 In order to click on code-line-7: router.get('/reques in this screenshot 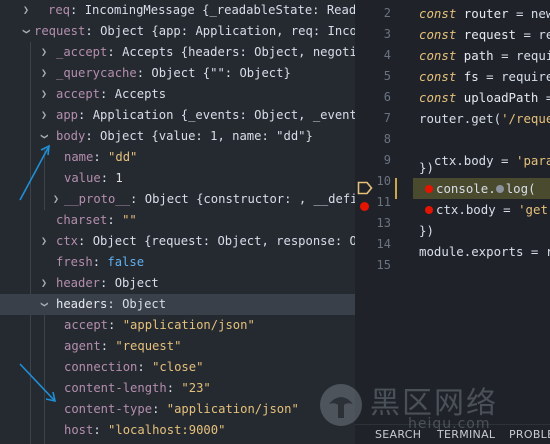, I will do `click(484, 118)`.